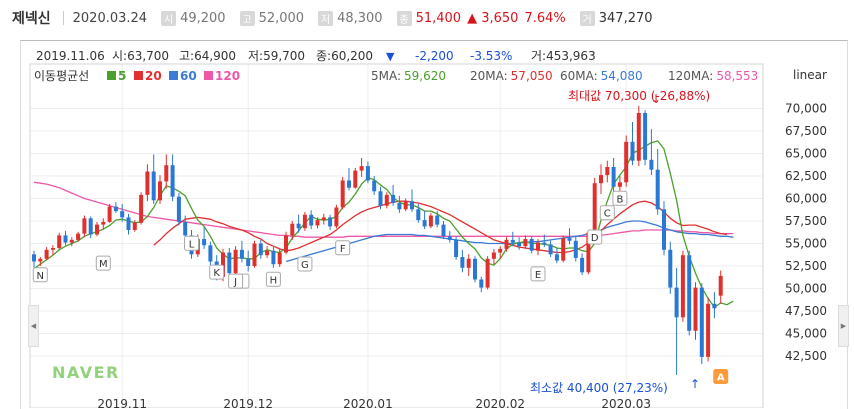 Image resolution: width=854 pixels, height=409 pixels. I want to click on ma-legend-label: 60, so click(188, 76).